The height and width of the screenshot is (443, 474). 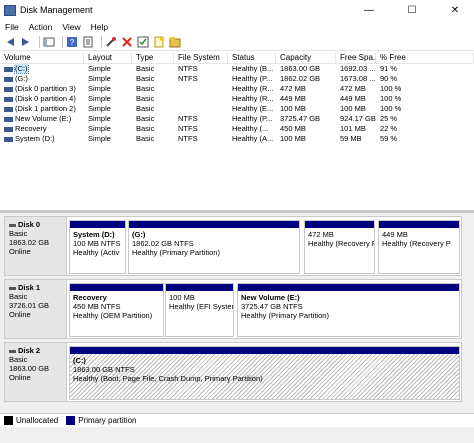 What do you see at coordinates (36, 246) in the screenshot?
I see `disk-0-label: Disk 0 Basic 1863.02 GB Online` at bounding box center [36, 246].